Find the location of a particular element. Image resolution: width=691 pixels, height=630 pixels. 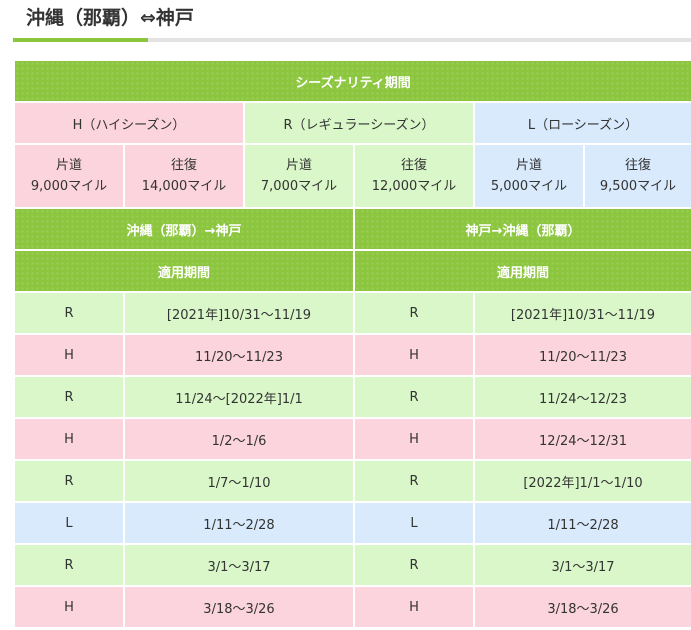

tier-high-roundtrip: 往復 14,000マイル is located at coordinates (184, 176).